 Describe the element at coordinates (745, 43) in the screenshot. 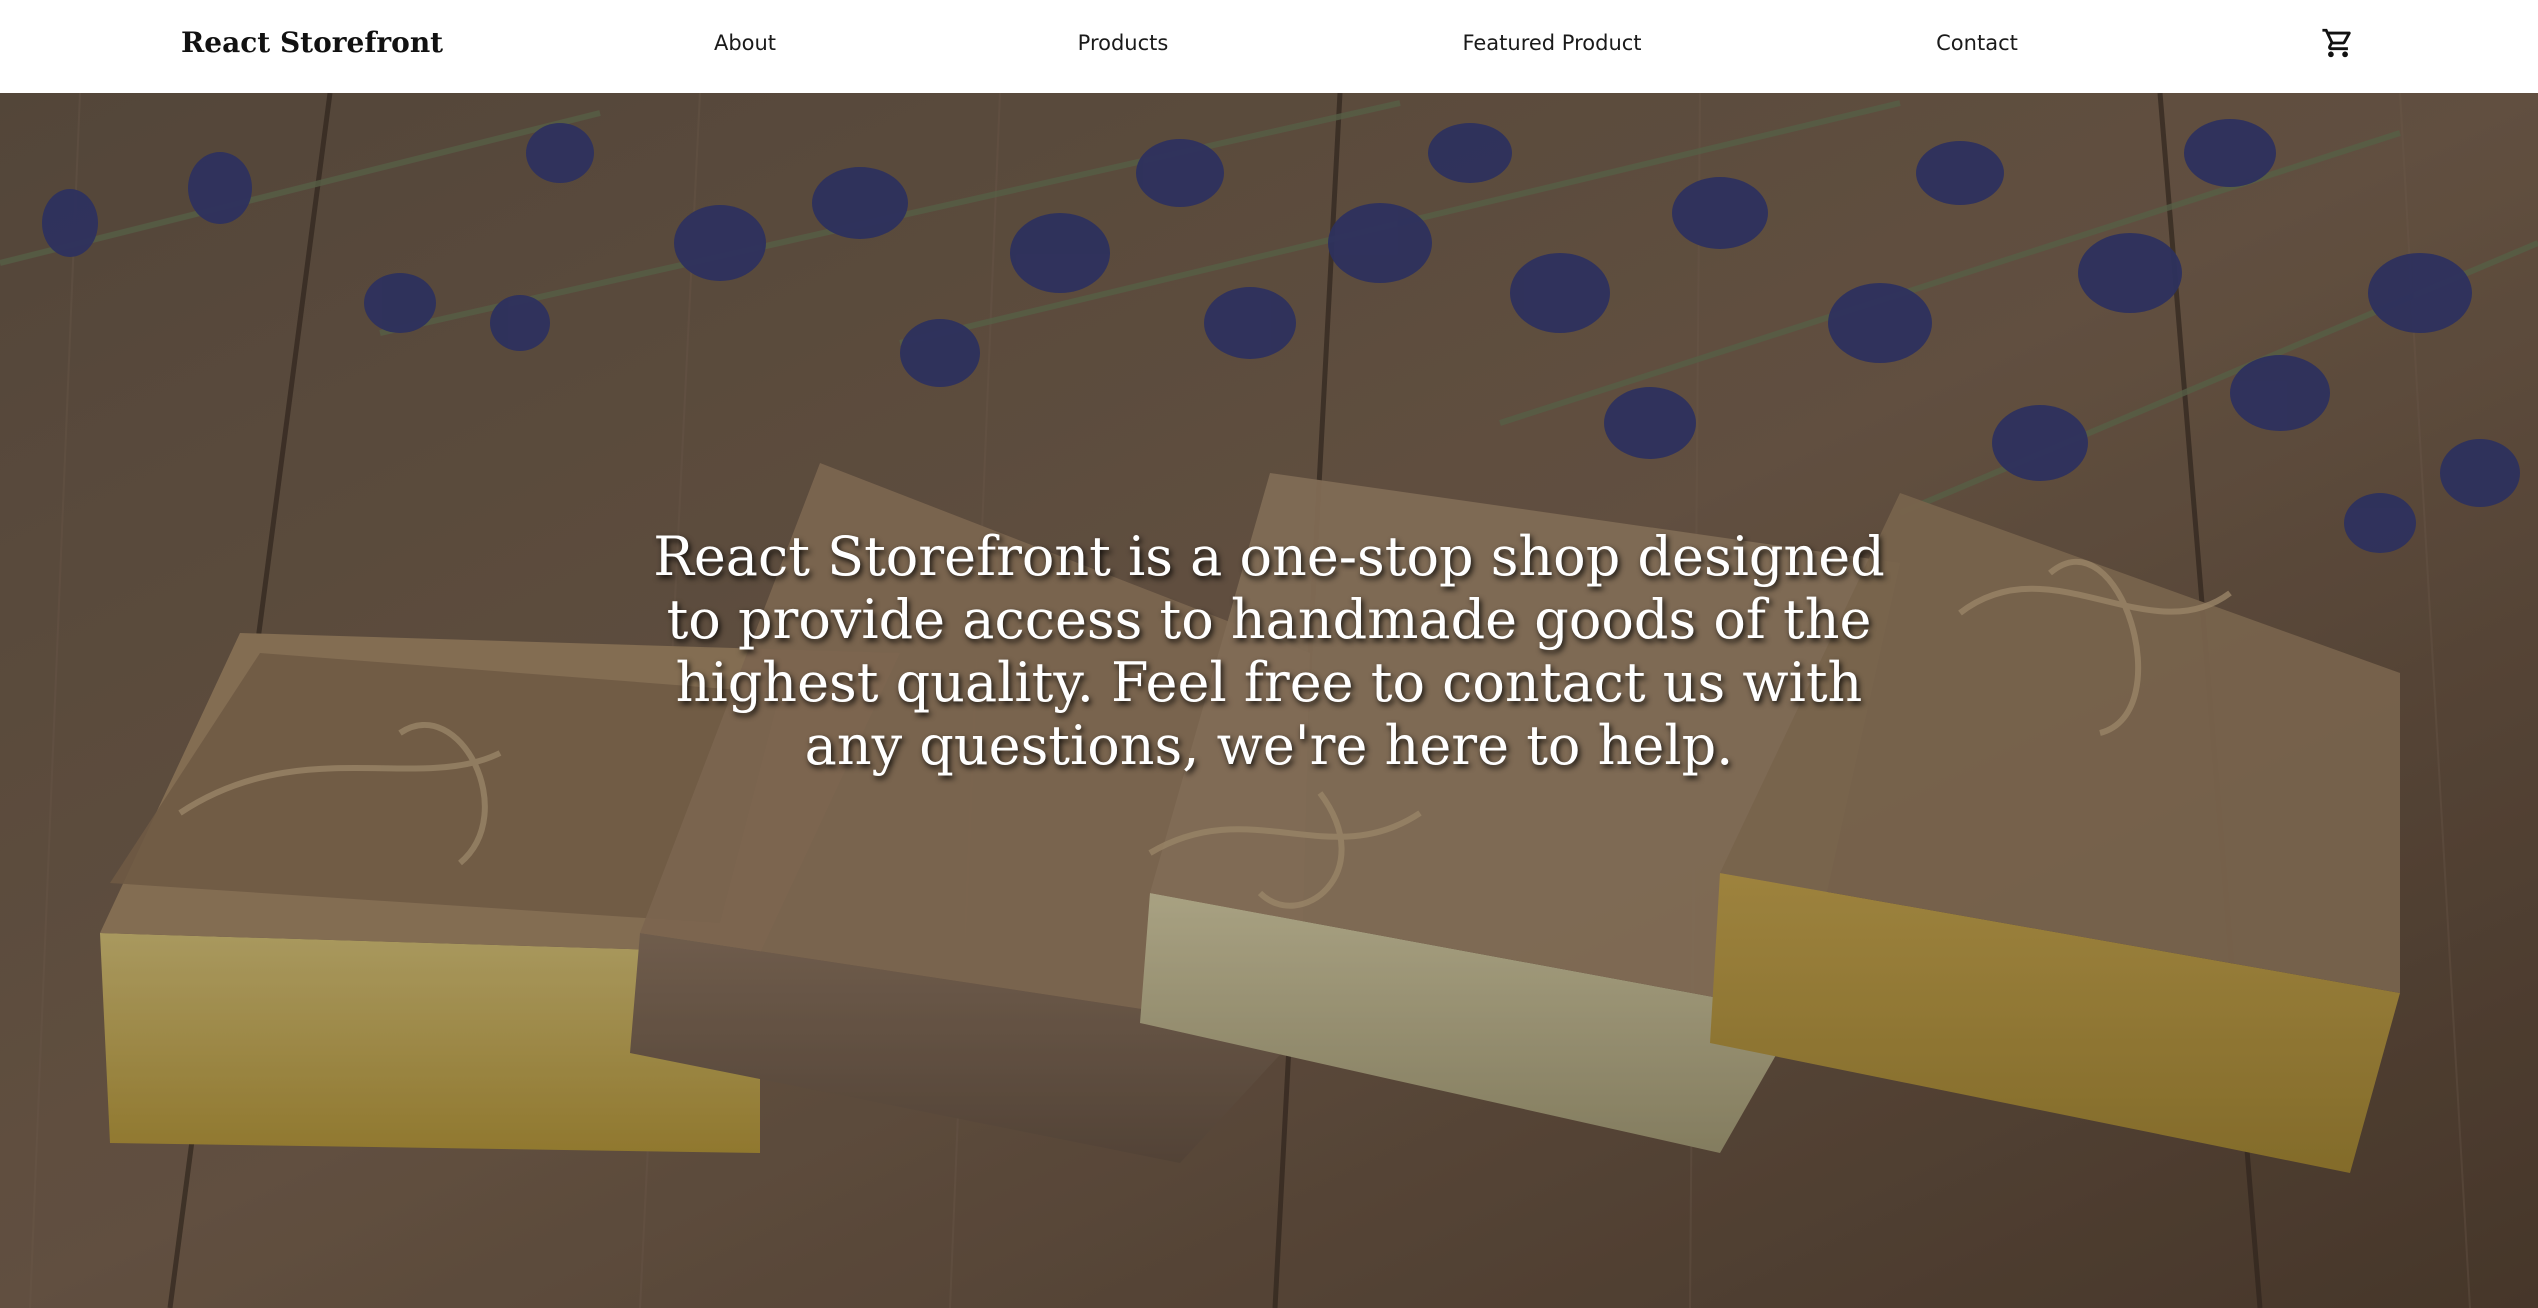

I see `nav-link-about: About` at that location.